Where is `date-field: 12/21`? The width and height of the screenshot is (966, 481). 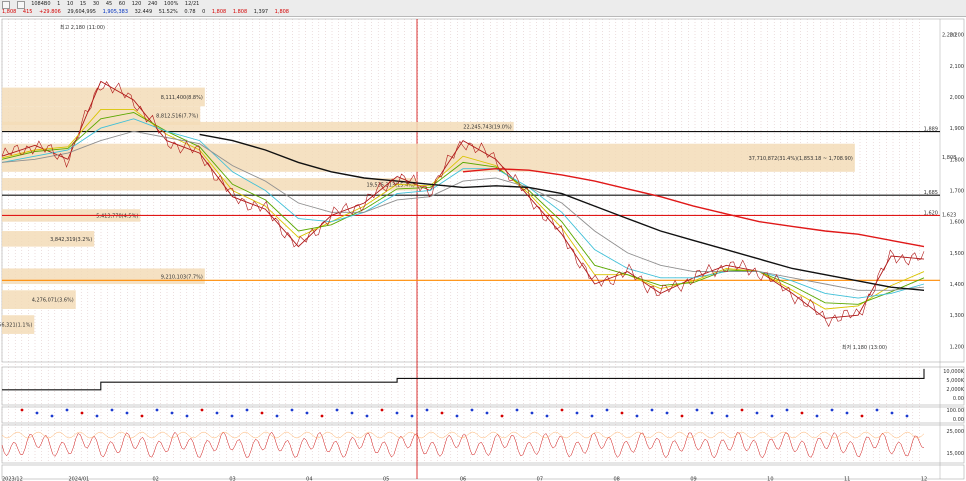
date-field: 12/21 is located at coordinates (192, 4).